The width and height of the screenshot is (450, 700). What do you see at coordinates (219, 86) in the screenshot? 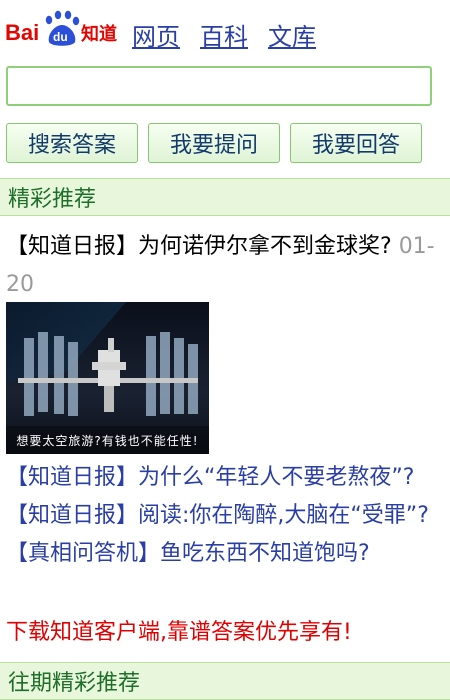
I see `search-input` at bounding box center [219, 86].